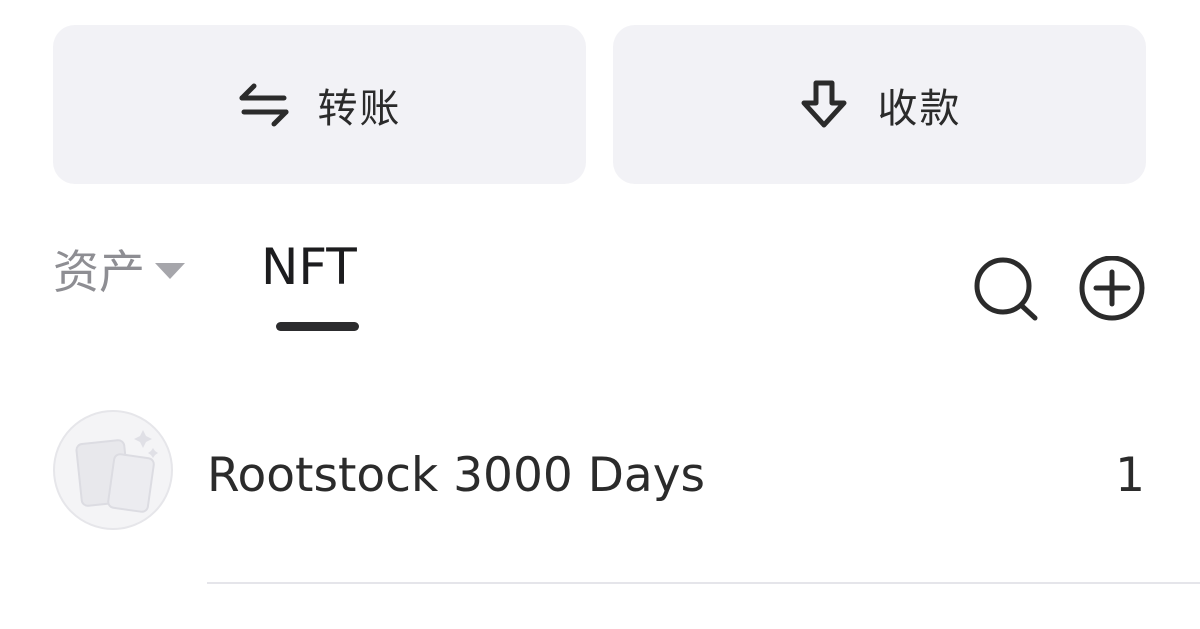  Describe the element at coordinates (113, 470) in the screenshot. I see `nft-placeholder-icon` at that location.